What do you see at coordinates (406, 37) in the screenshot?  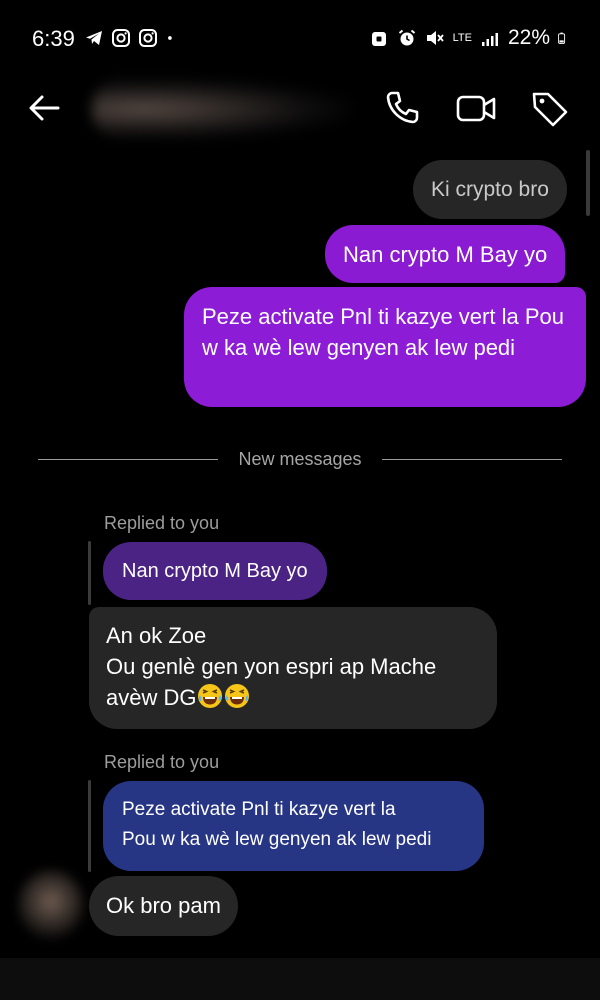 I see `alarm-icon` at bounding box center [406, 37].